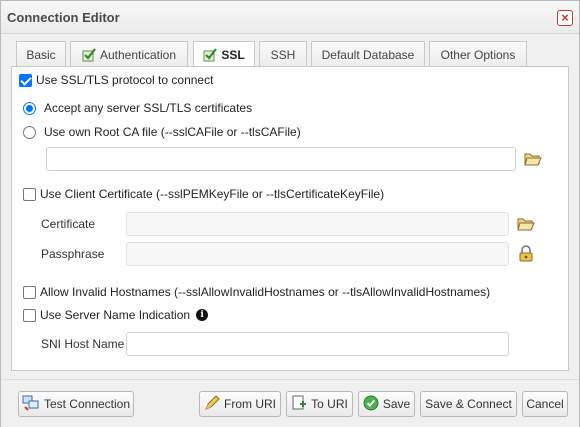 The image size is (580, 427). I want to click on tab-default-database-label: Default Database, so click(368, 55).